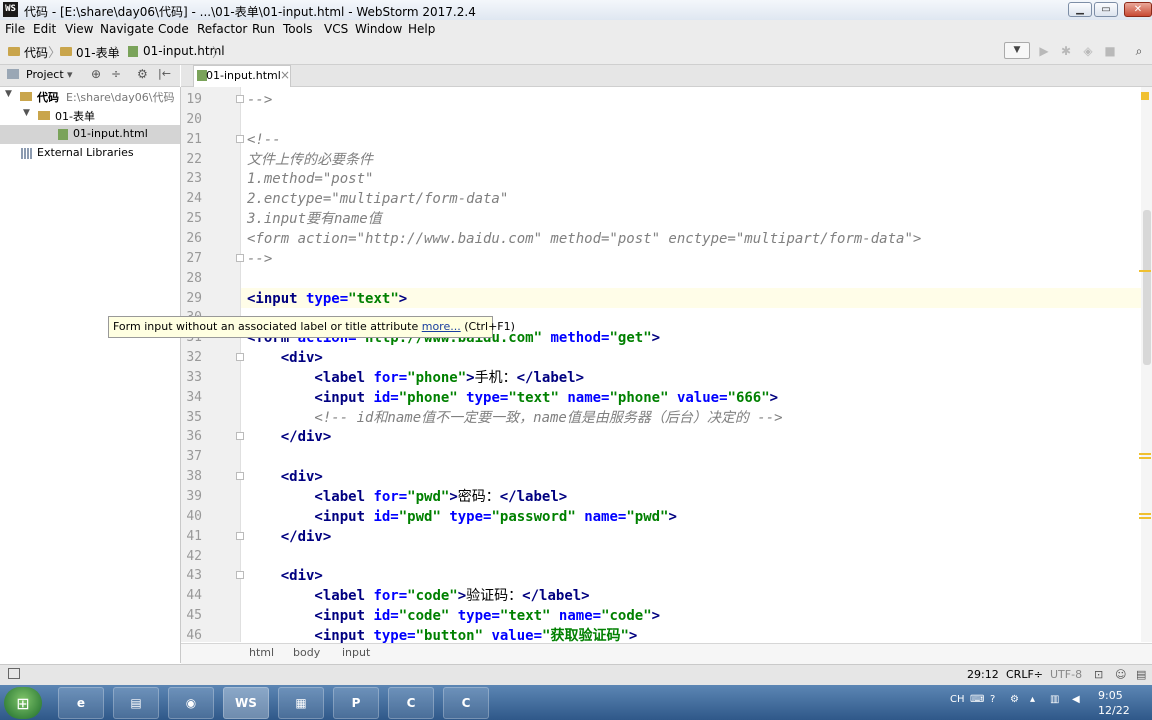 Image resolution: width=1152 pixels, height=720 pixels. Describe the element at coordinates (1066, 51) in the screenshot. I see `debug-icon: ✱` at that location.